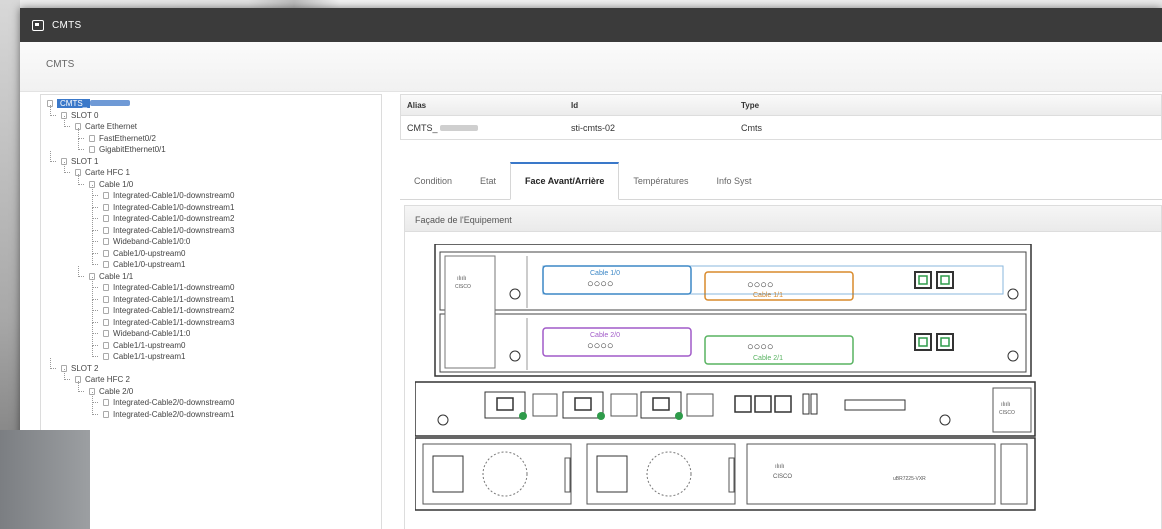 The image size is (1162, 529). Describe the element at coordinates (488, 180) in the screenshot. I see `tab-etat: Etat` at that location.